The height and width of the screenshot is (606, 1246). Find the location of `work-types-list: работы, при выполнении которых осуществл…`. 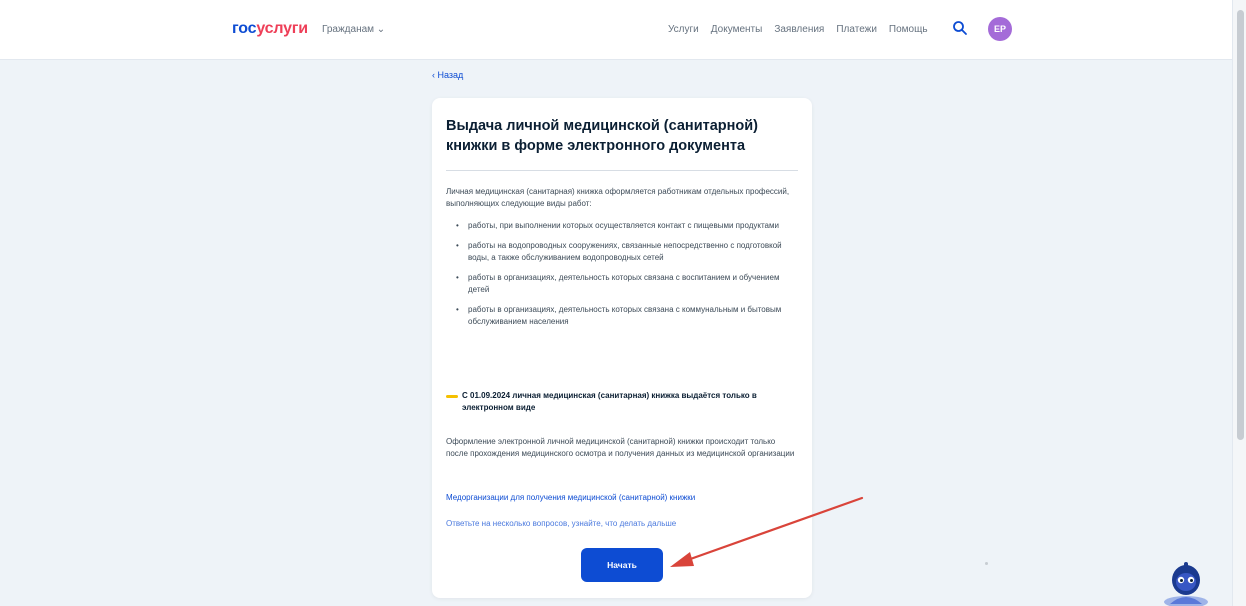

work-types-list: работы, при выполнении которых осуществл… is located at coordinates (624, 278).